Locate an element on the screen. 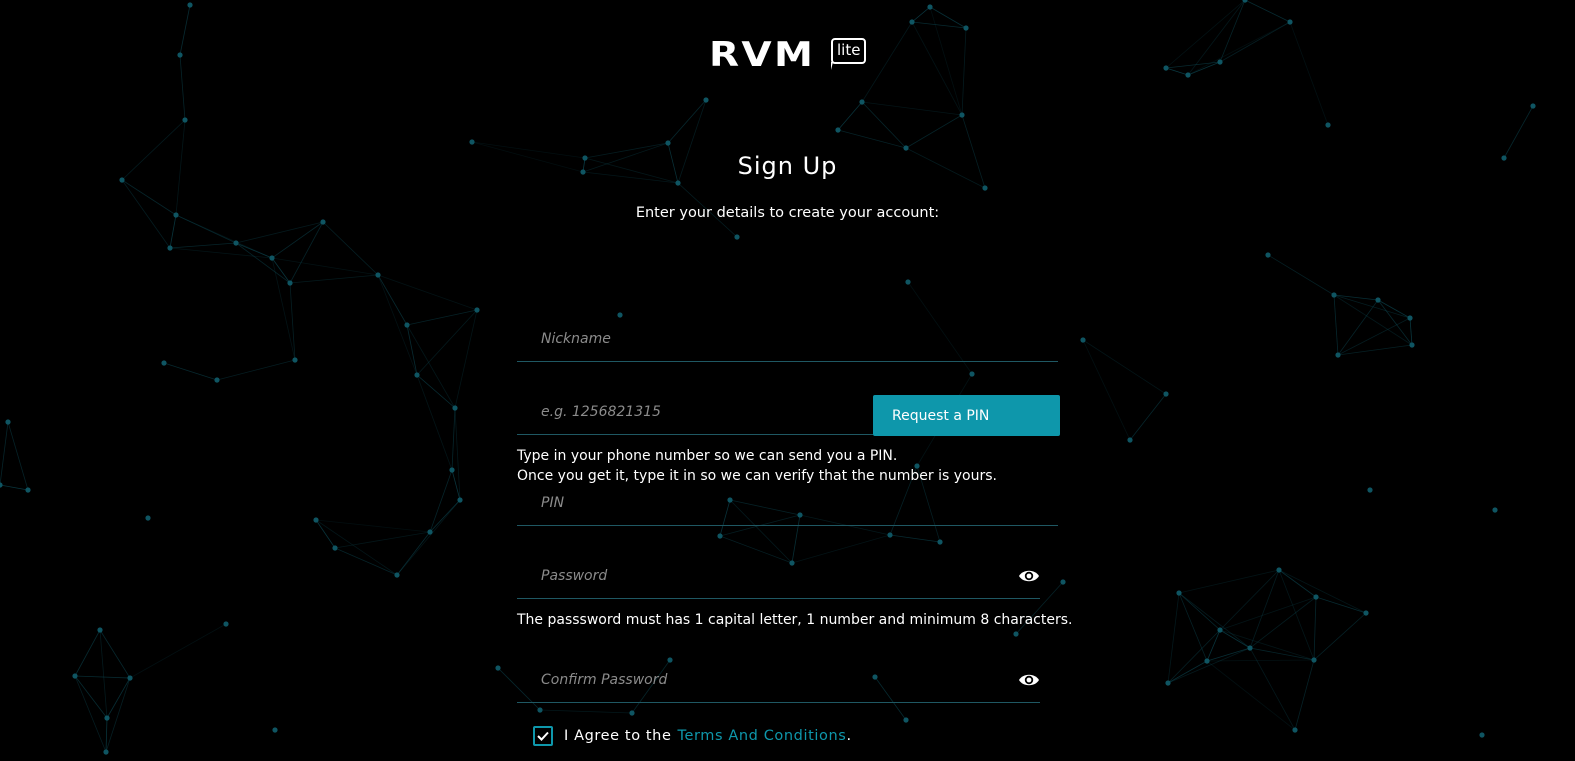 The image size is (1575, 761). logo-text: RVM is located at coordinates (762, 55).